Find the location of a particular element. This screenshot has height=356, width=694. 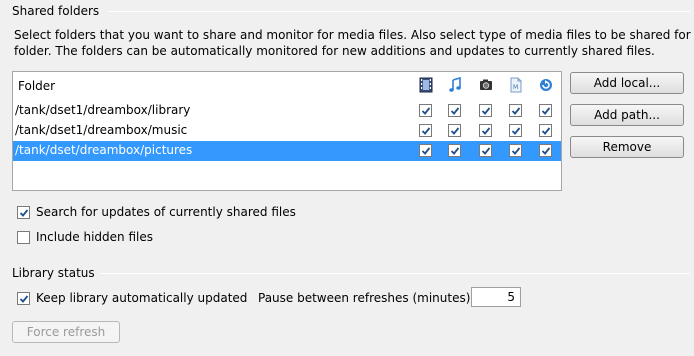

video-icon is located at coordinates (426, 85).